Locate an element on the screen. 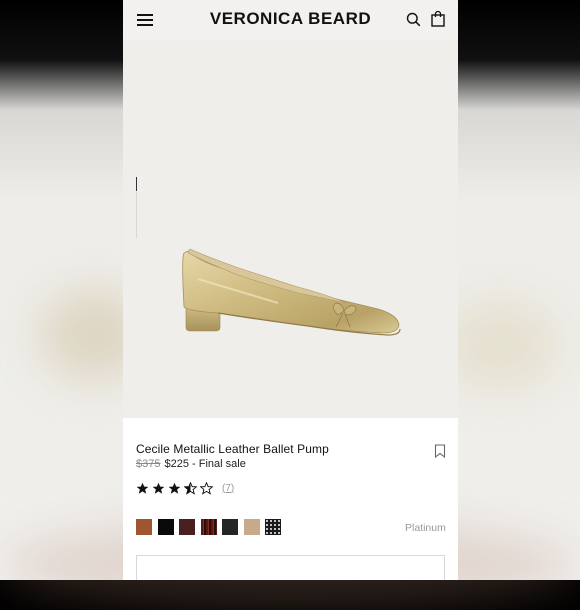 This screenshot has height=610, width=580. bookmark-icon is located at coordinates (440, 451).